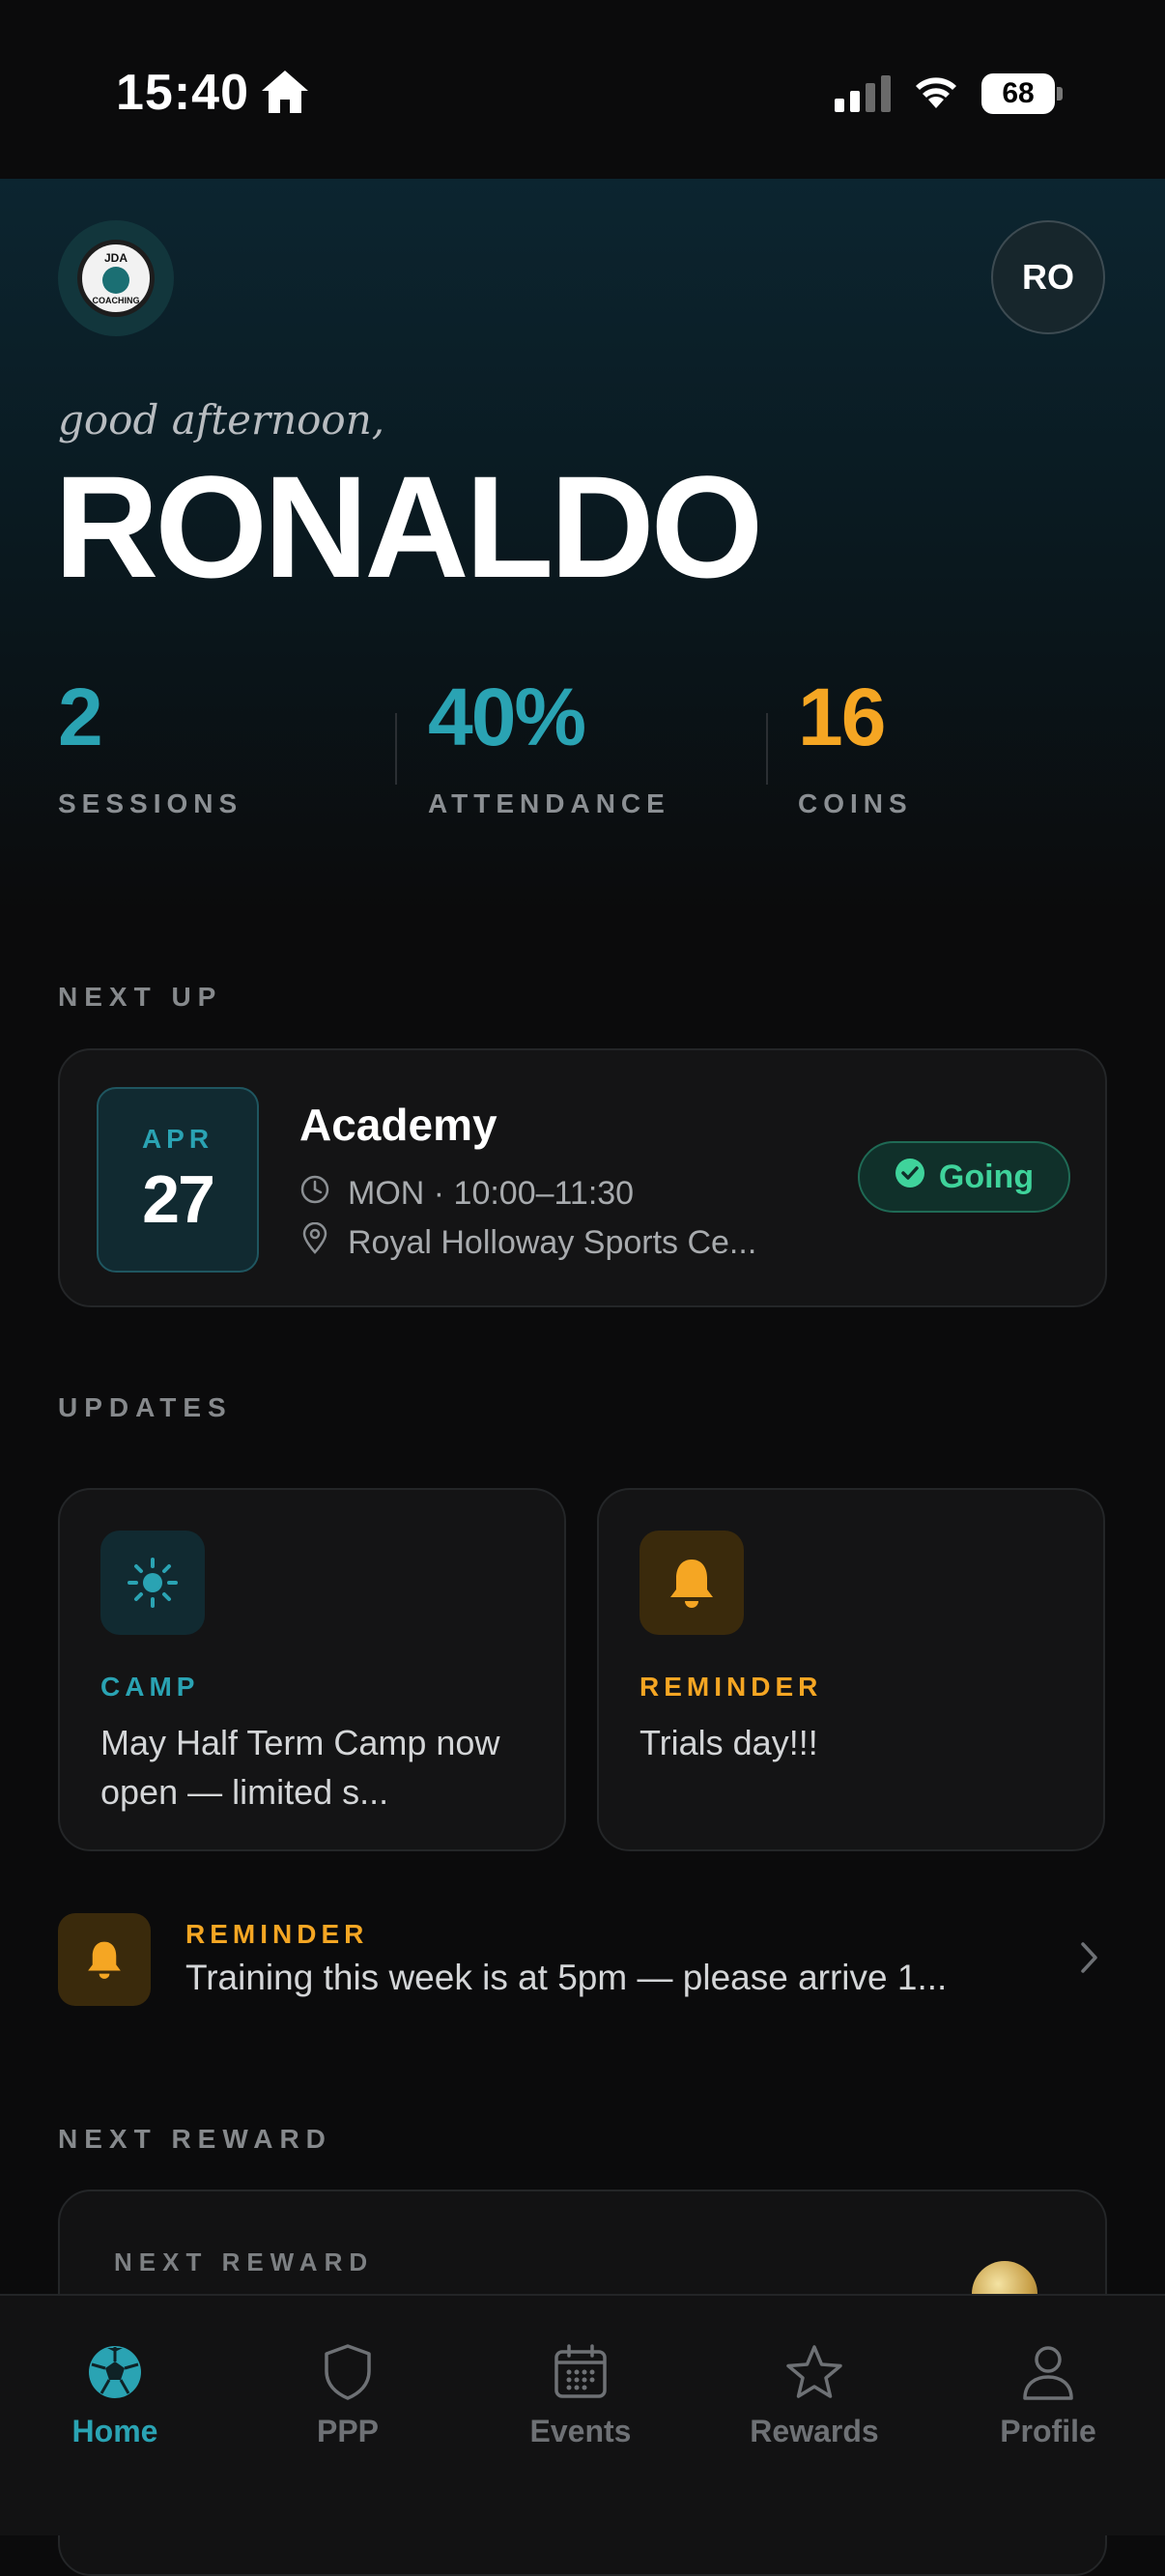 The width and height of the screenshot is (1165, 2576). What do you see at coordinates (851, 1670) in the screenshot?
I see `update-card-reminder: REMINDER Trials day!!!` at bounding box center [851, 1670].